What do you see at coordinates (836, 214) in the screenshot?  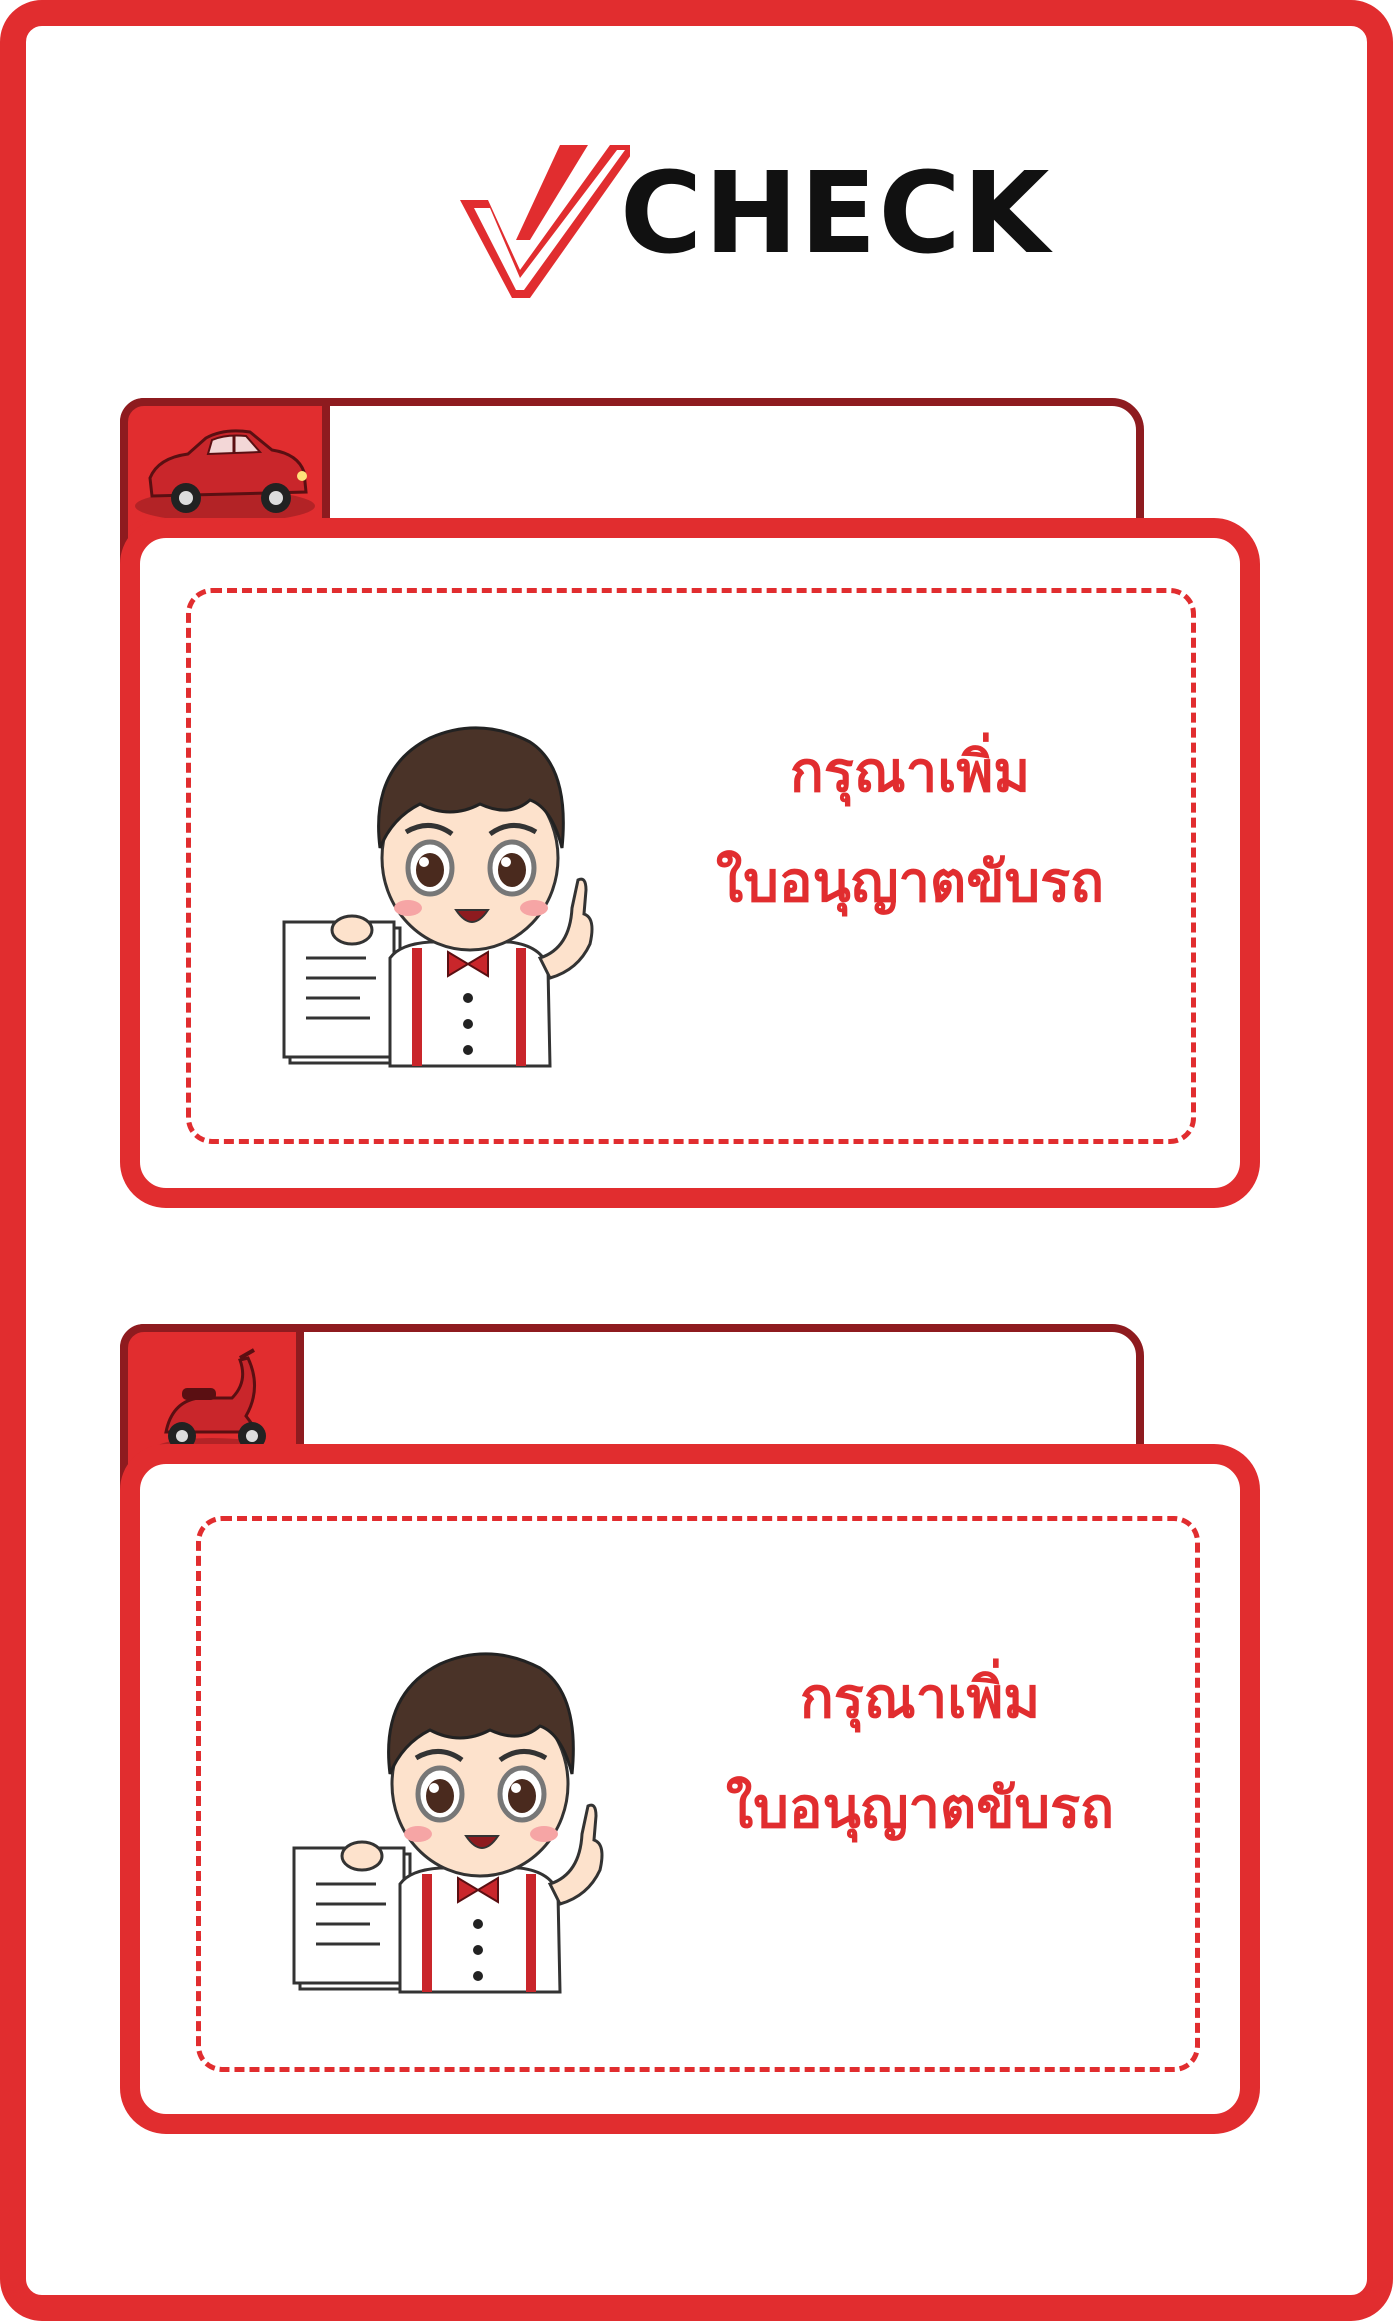 I see `logo-text: CHECK` at bounding box center [836, 214].